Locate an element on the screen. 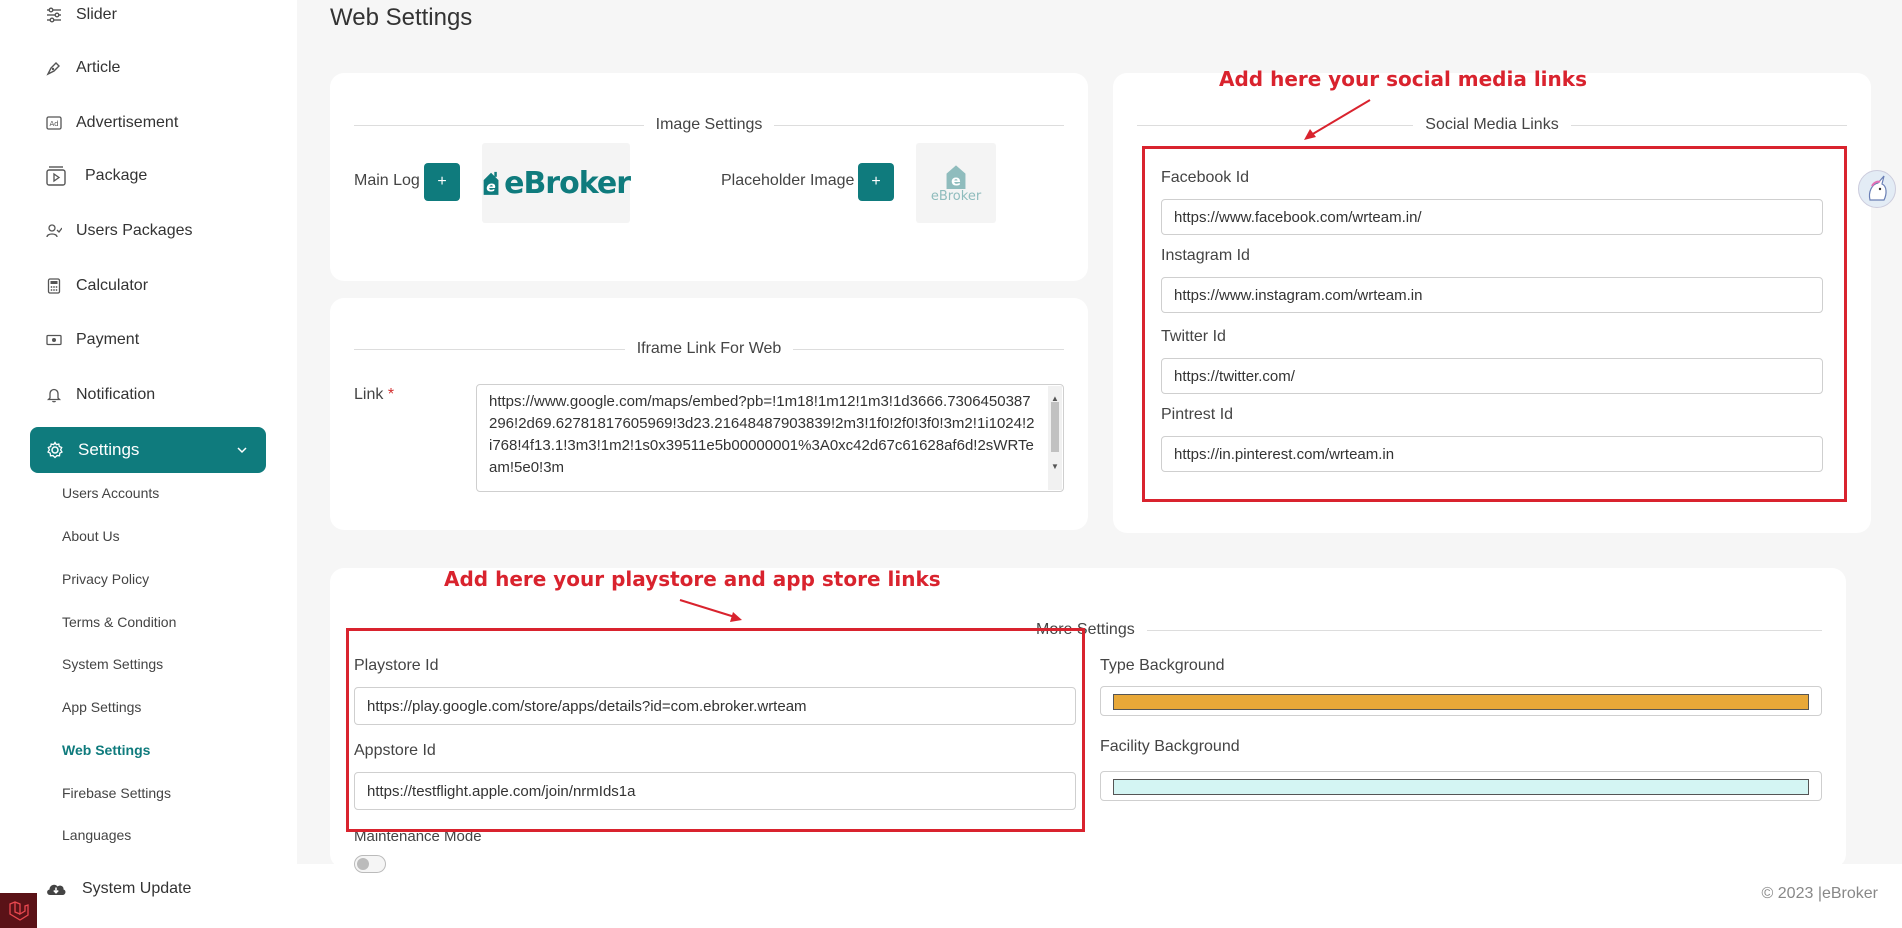 Image resolution: width=1902 pixels, height=928 pixels. legend-text: Iframe Link For Web is located at coordinates (709, 348).